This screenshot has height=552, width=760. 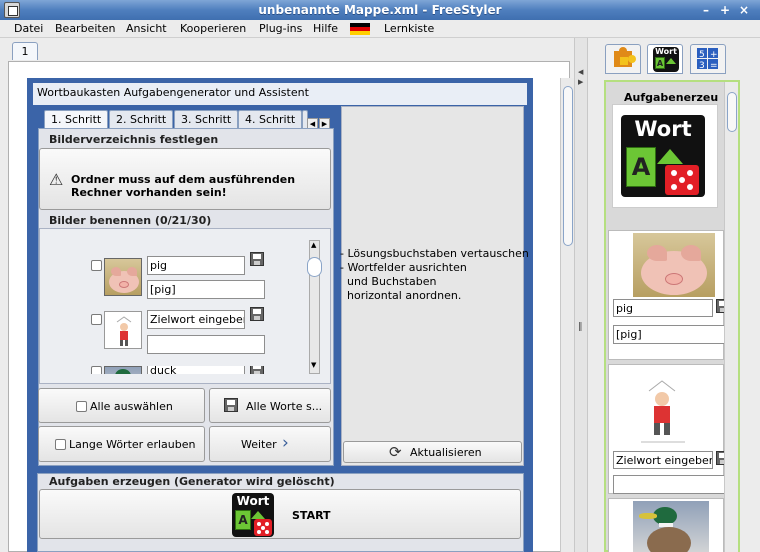 I want to click on sidebar-generator-item: Wort A, so click(x=665, y=156).